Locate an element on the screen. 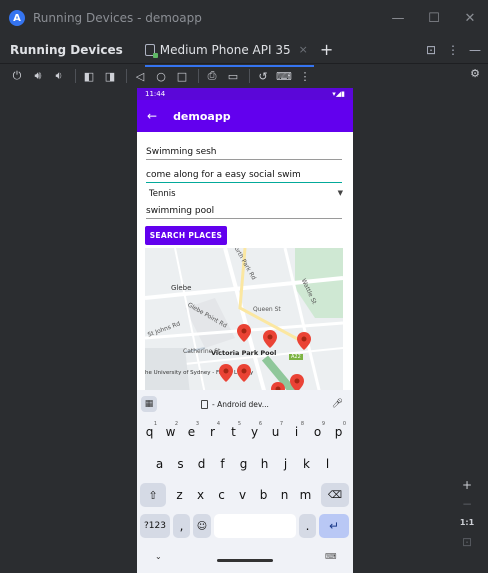  location-field: swimming pool is located at coordinates (244, 212).